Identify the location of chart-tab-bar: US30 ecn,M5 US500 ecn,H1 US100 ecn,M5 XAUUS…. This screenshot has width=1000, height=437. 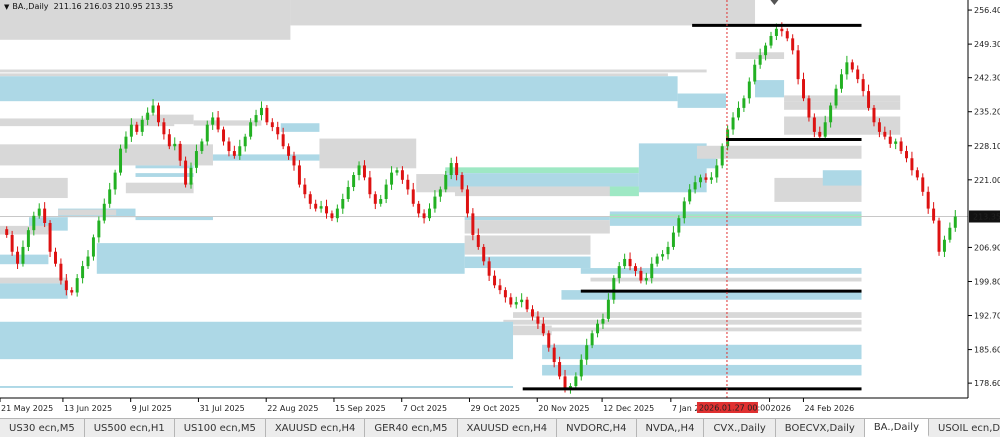
(500, 427).